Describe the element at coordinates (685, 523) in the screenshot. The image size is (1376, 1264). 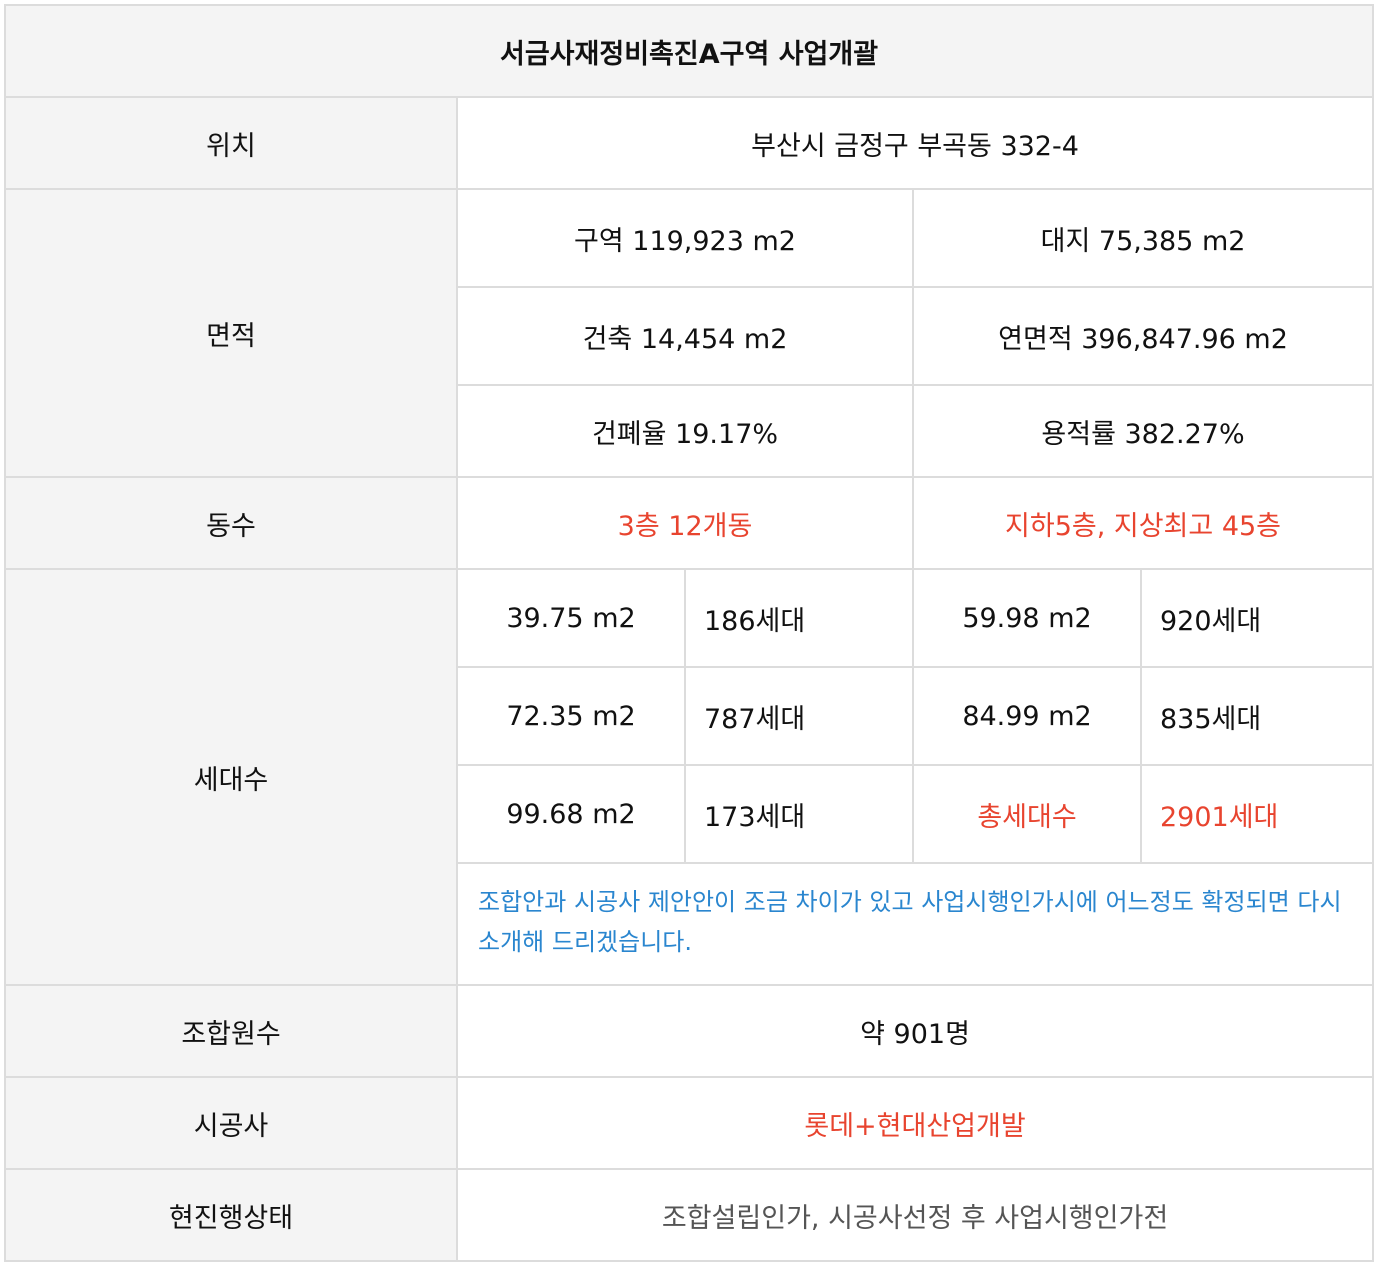
I see `buildings-count: 3층 12개동` at that location.